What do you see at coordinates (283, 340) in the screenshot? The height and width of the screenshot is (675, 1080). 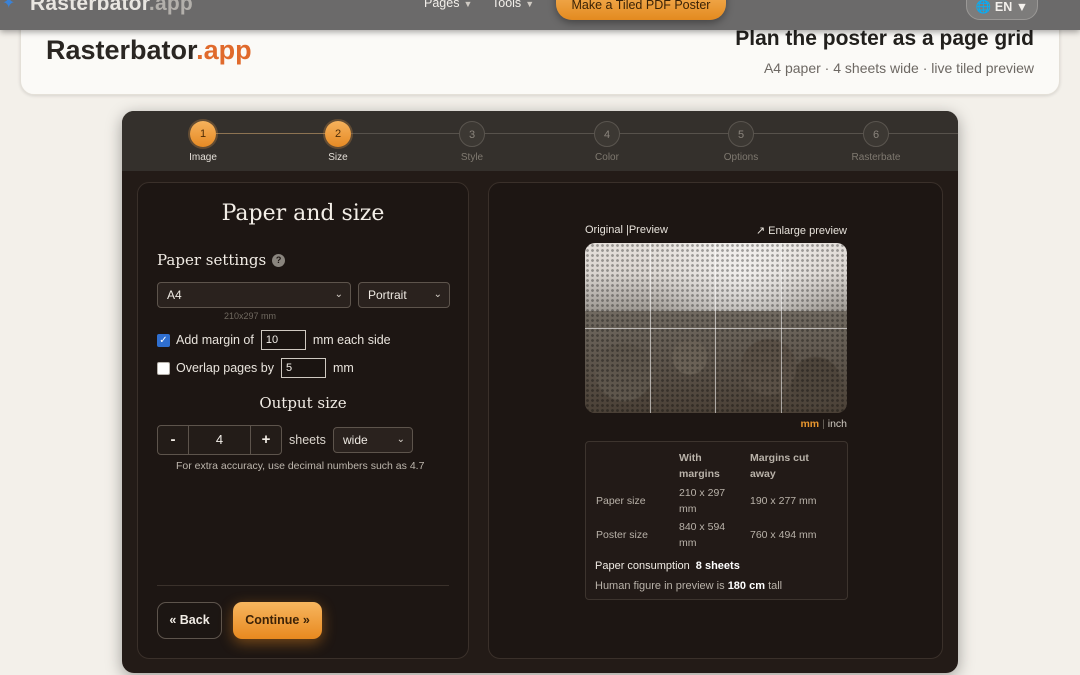 I see `margin-input: 10` at bounding box center [283, 340].